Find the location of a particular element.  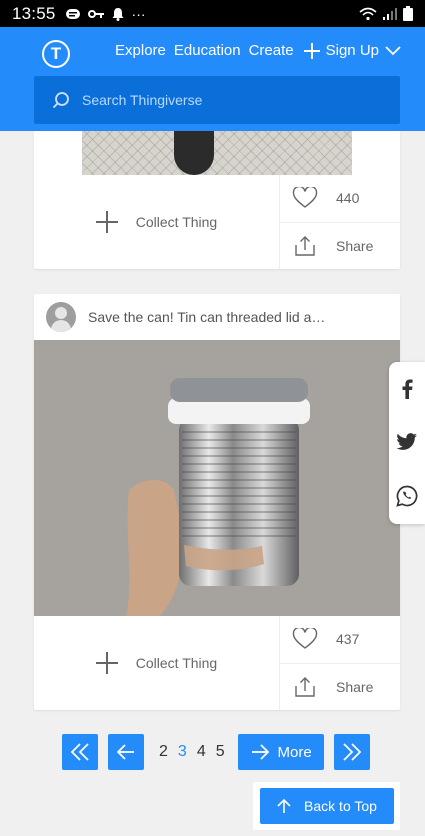

card-side-actions: 437 Share is located at coordinates (340, 663).